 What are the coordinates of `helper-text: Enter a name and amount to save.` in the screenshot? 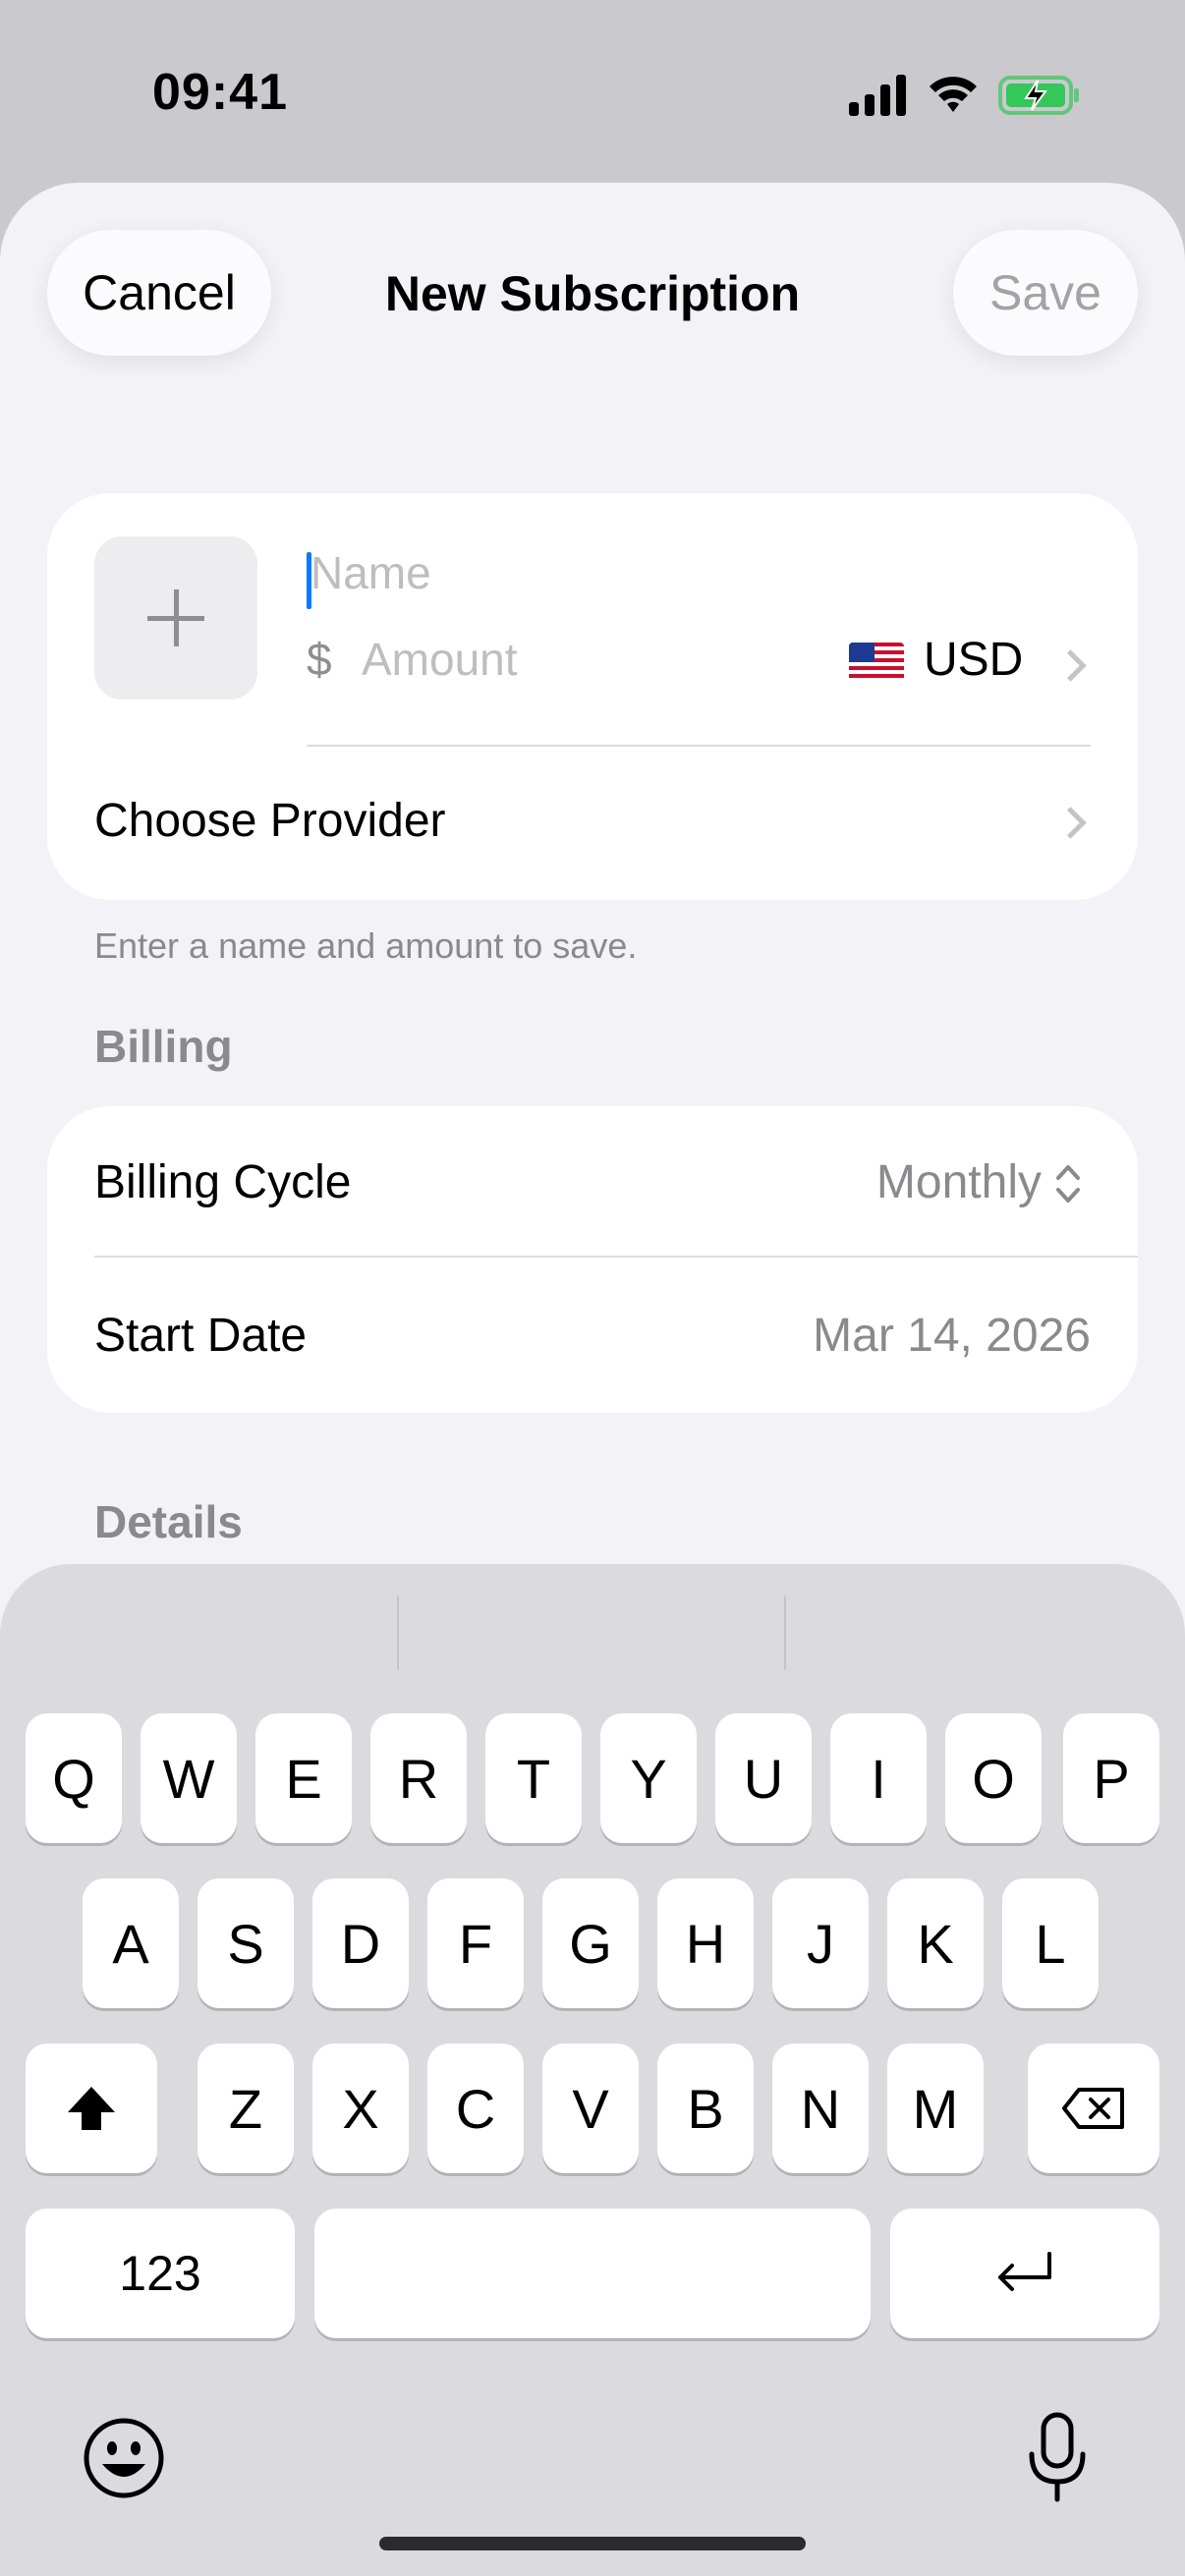 It's located at (366, 945).